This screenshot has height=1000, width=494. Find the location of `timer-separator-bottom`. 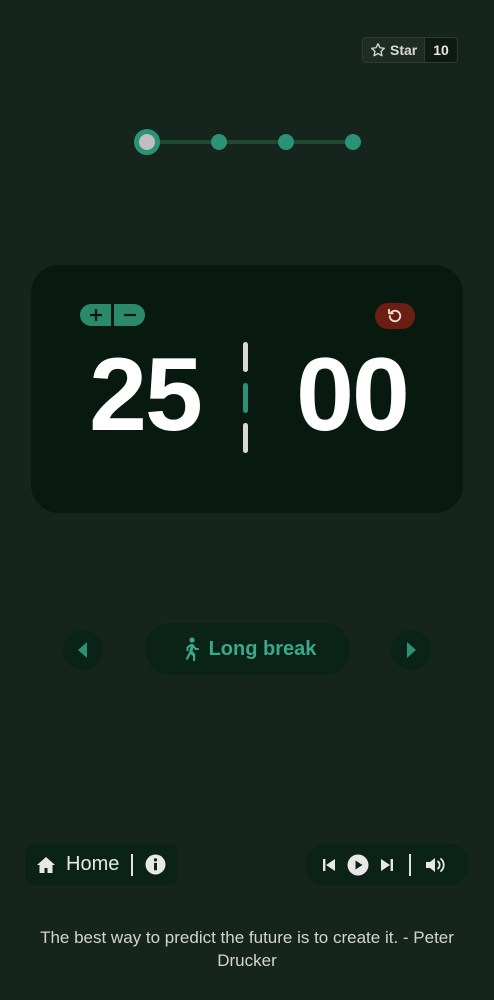

timer-separator-bottom is located at coordinates (245, 438).